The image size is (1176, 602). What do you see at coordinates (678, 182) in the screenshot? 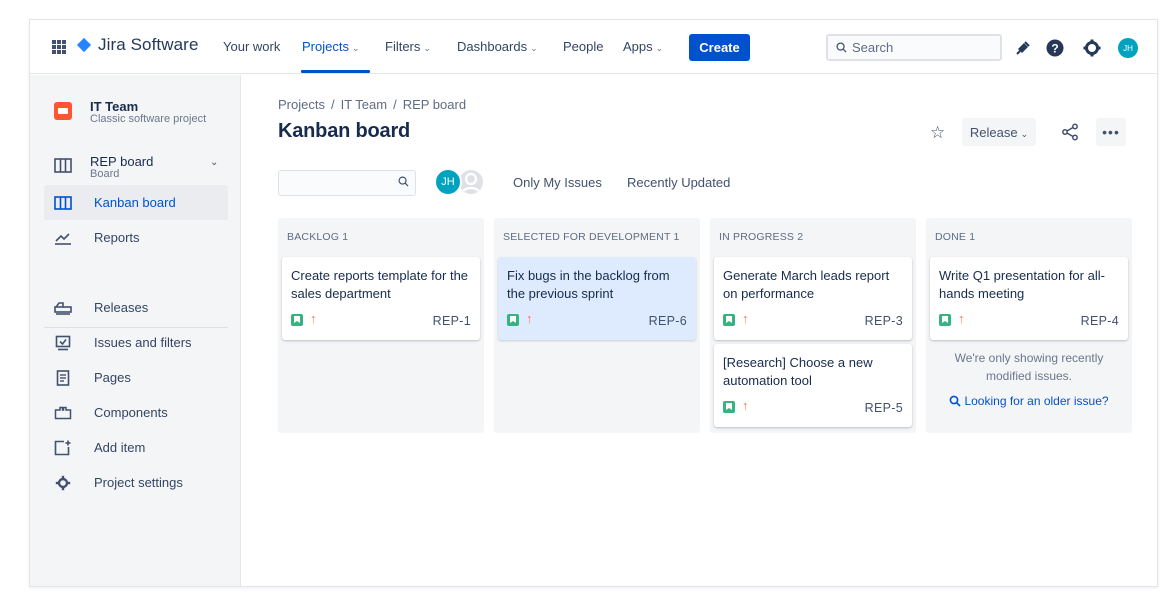
I see `recently-updated-filter: Recently Updated` at bounding box center [678, 182].